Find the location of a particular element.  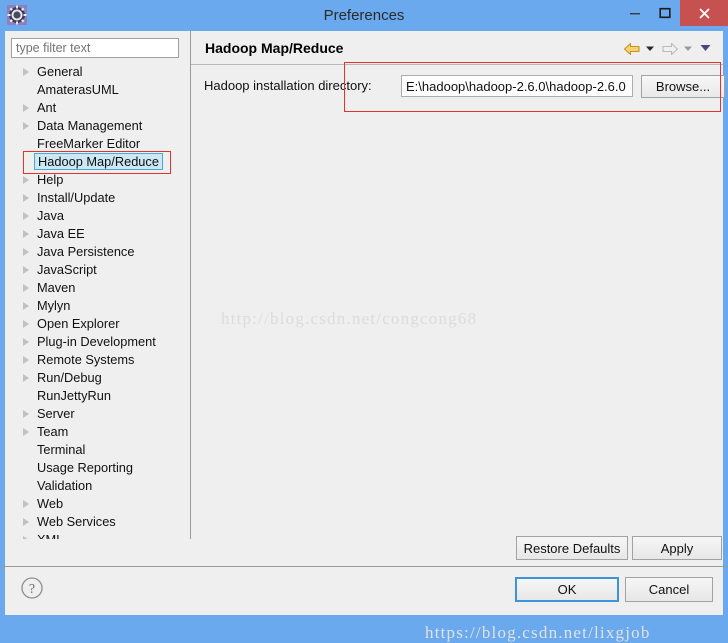

sidebar-item-ant: Ant is located at coordinates (97, 108).